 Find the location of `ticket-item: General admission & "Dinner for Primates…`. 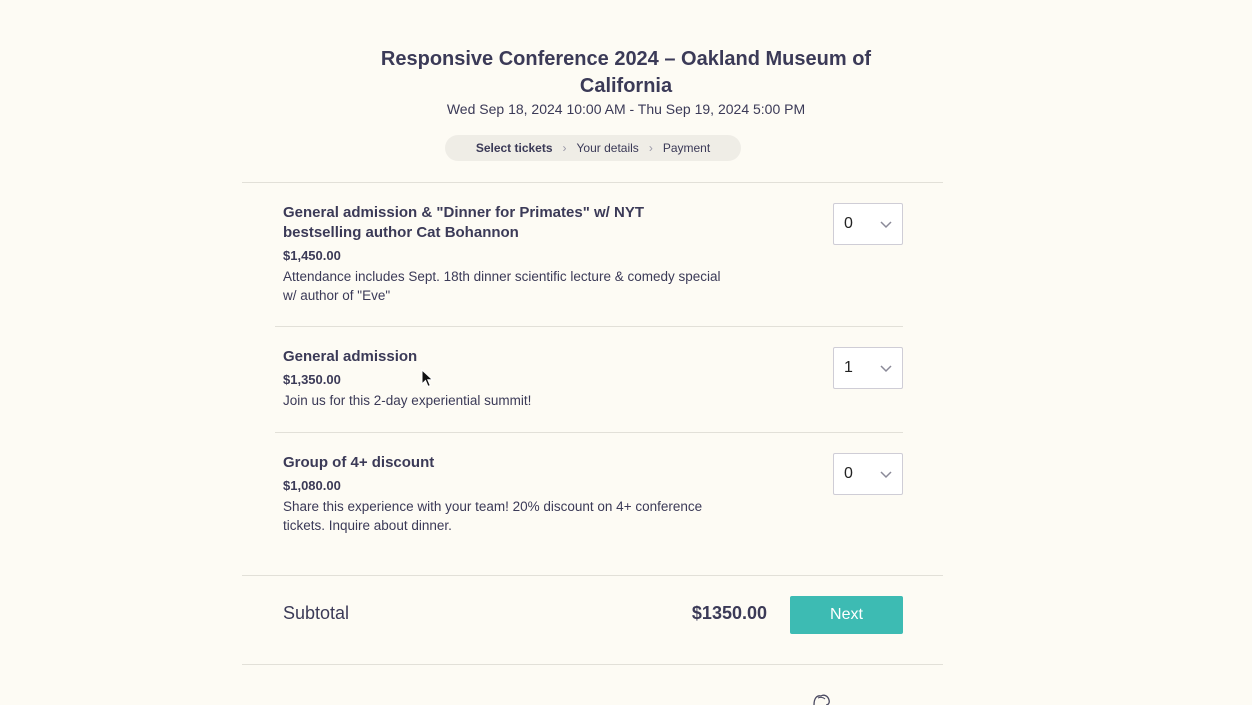

ticket-item: General admission & "Dinner for Primates… is located at coordinates (593, 254).